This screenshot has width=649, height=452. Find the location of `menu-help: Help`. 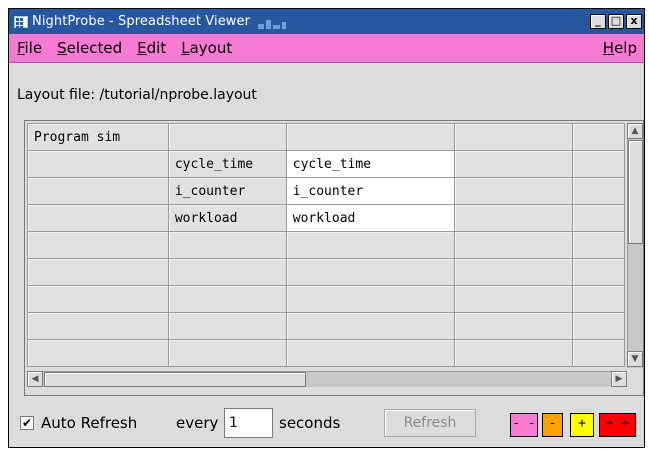

menu-help: Help is located at coordinates (619, 48).